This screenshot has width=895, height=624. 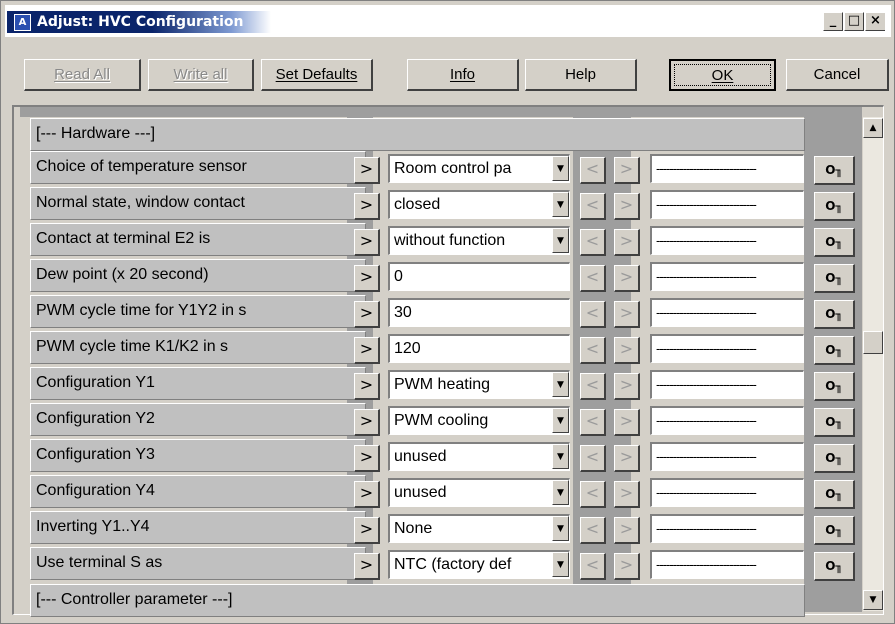 I want to click on scroll-thumb, so click(x=873, y=342).